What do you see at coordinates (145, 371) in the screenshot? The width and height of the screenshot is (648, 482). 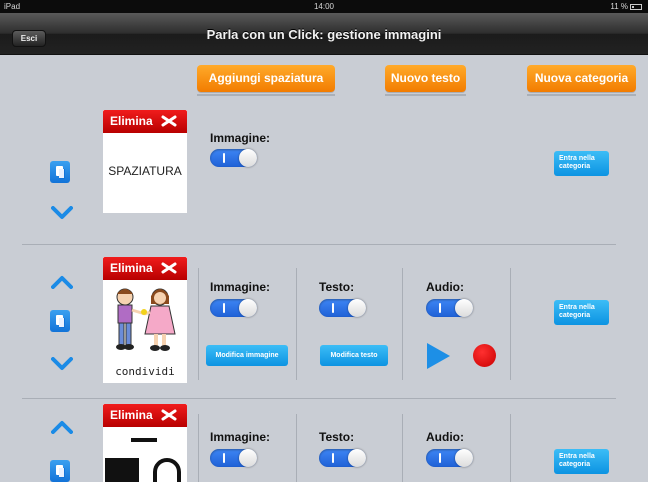 I see `card-word: condividi` at bounding box center [145, 371].